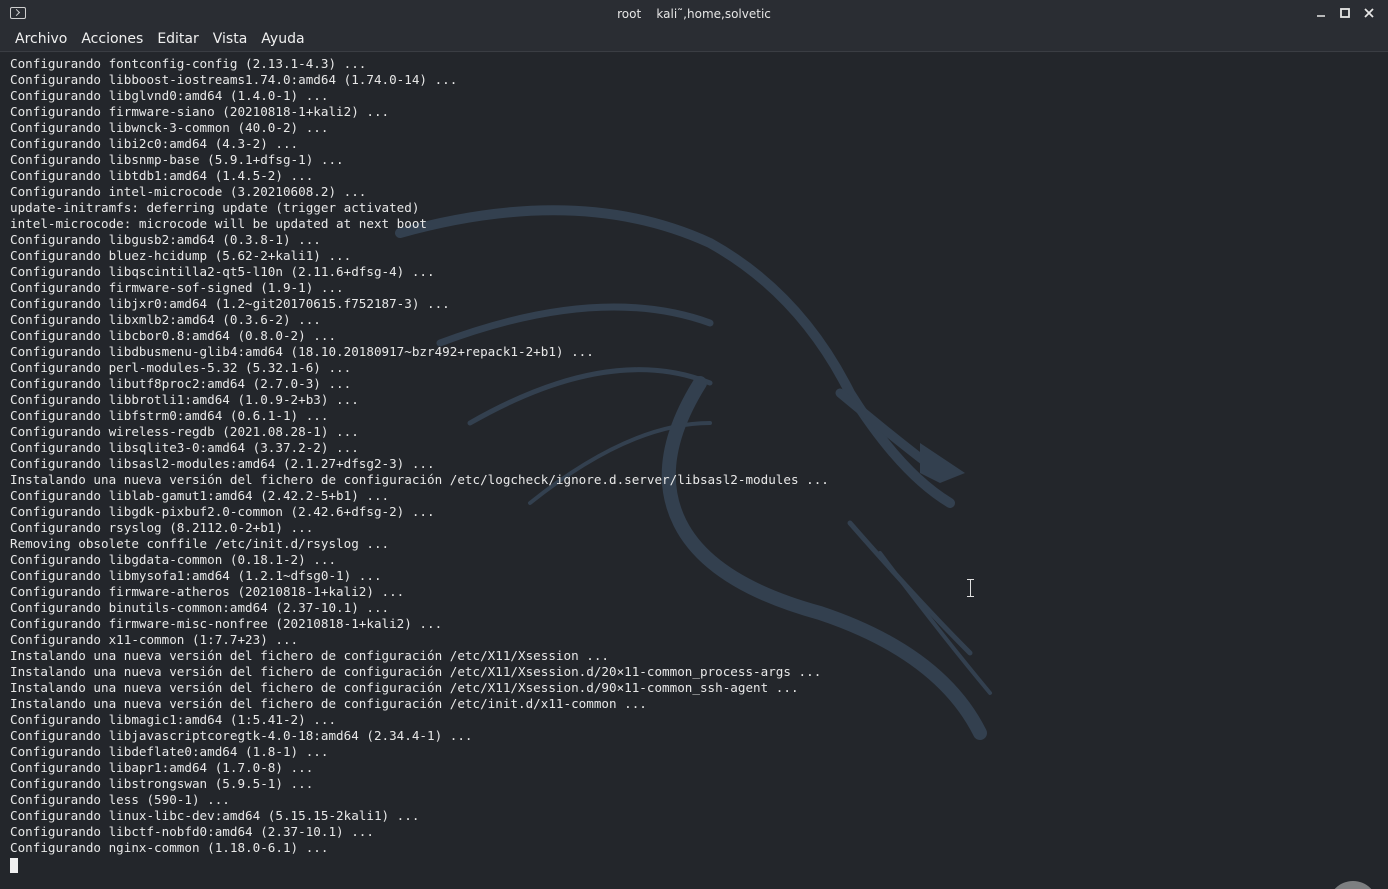 This screenshot has height=889, width=1388. Describe the element at coordinates (112, 39) in the screenshot. I see `menu-acciones: Acciones` at that location.